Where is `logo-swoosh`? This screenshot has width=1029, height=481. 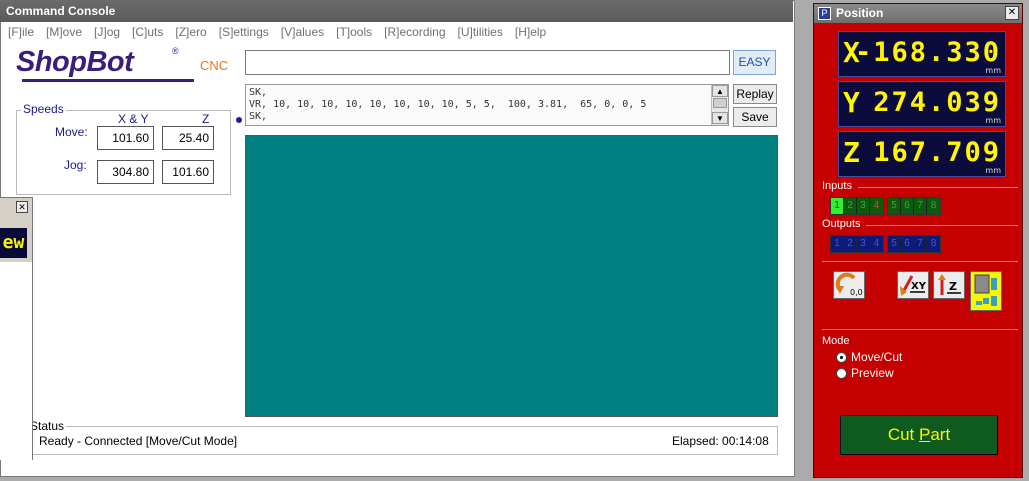 logo-swoosh is located at coordinates (108, 80).